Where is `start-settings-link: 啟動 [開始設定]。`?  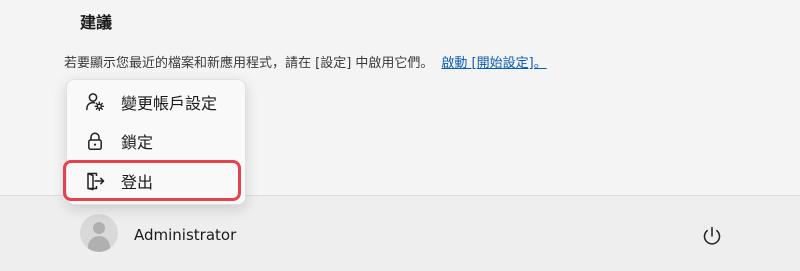 start-settings-link: 啟動 [開始設定]。 is located at coordinates (493, 63).